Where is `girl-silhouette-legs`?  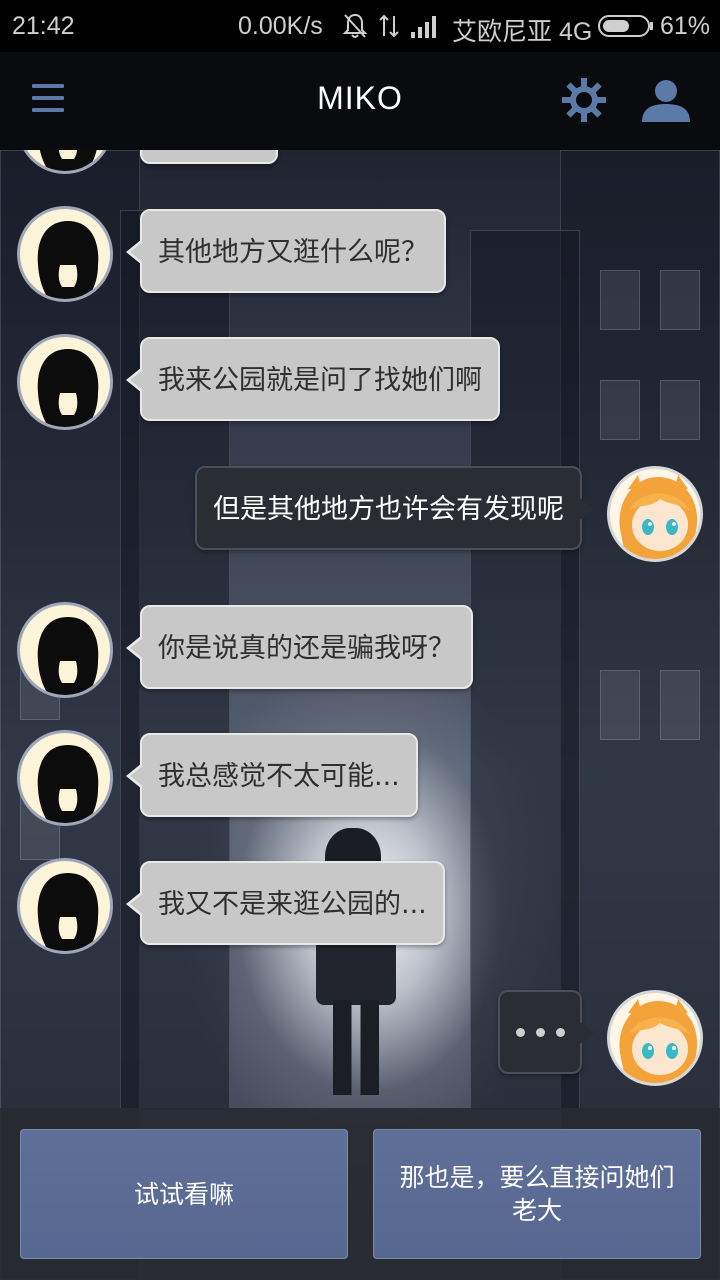
girl-silhouette-legs is located at coordinates (356, 1047).